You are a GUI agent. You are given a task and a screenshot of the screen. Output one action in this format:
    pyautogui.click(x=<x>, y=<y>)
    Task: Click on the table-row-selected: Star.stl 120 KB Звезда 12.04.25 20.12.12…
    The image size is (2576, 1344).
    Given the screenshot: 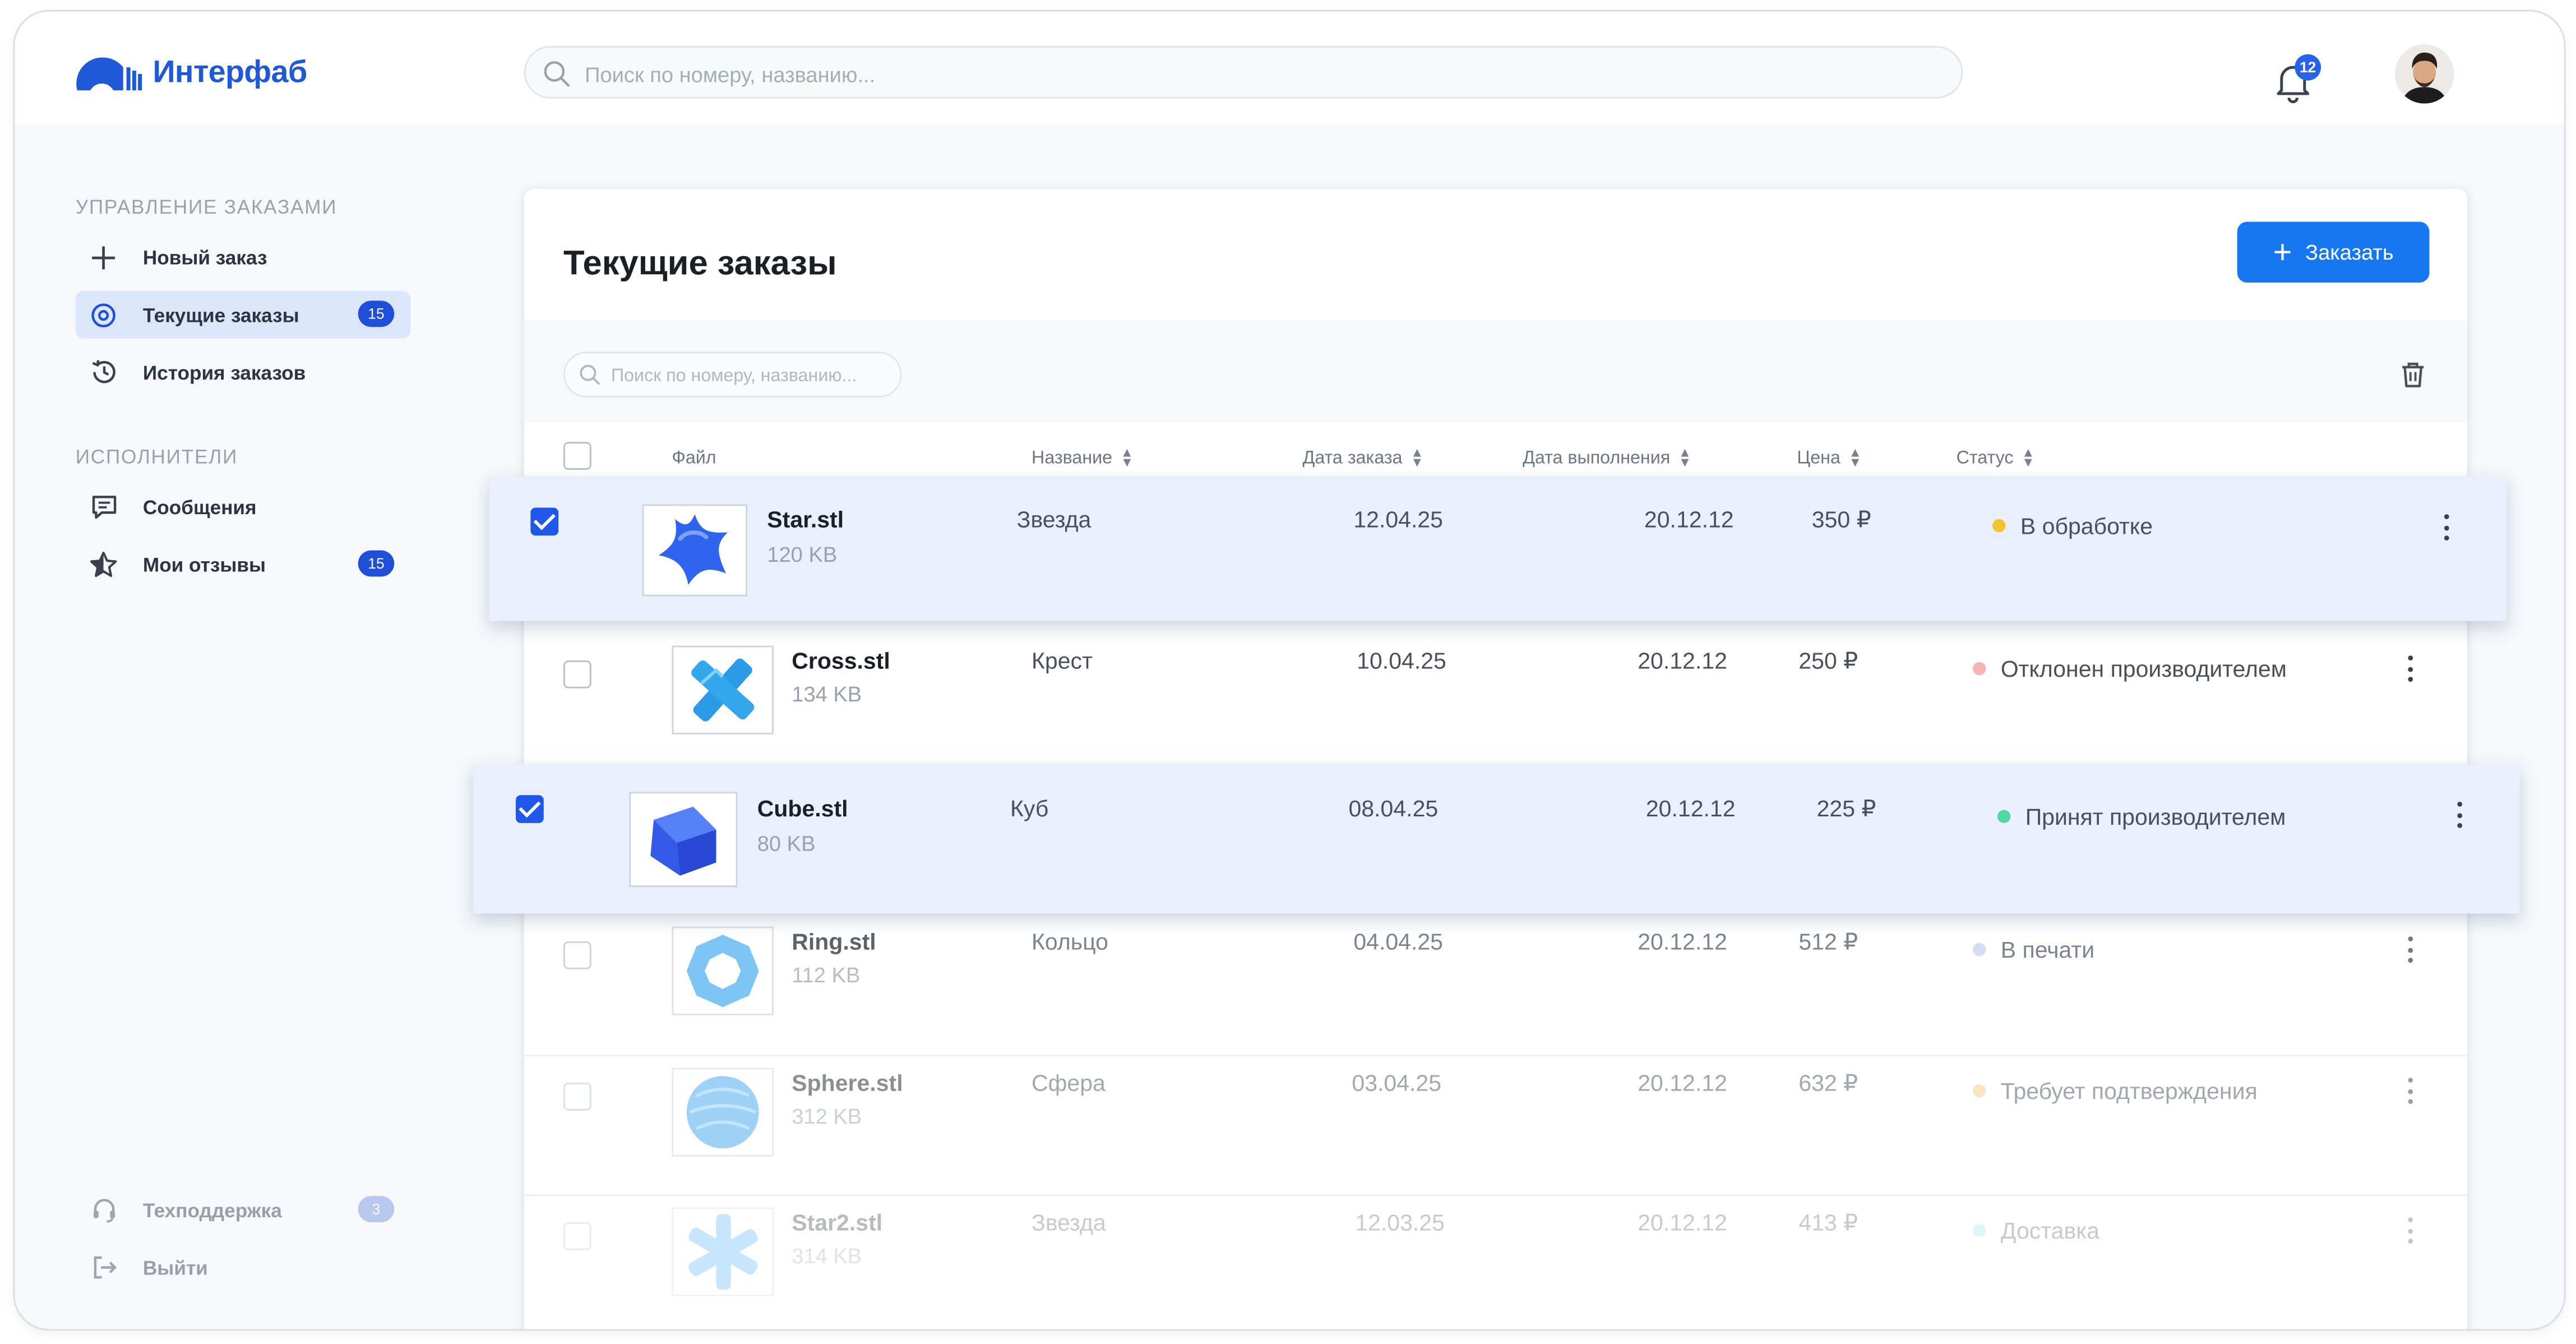 What is the action you would take?
    pyautogui.click(x=1498, y=548)
    